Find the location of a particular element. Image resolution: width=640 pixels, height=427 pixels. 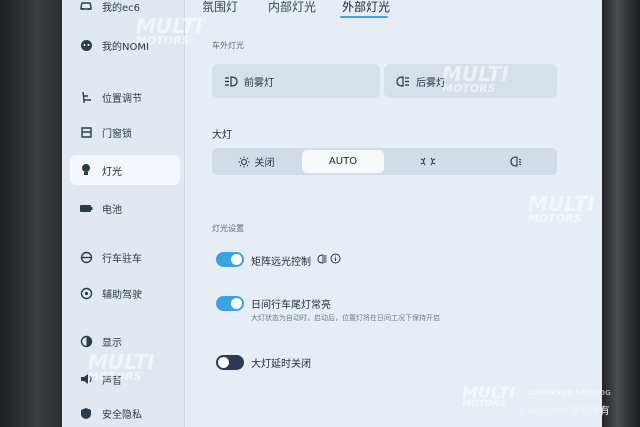

nomi-icon is located at coordinates (86, 45).